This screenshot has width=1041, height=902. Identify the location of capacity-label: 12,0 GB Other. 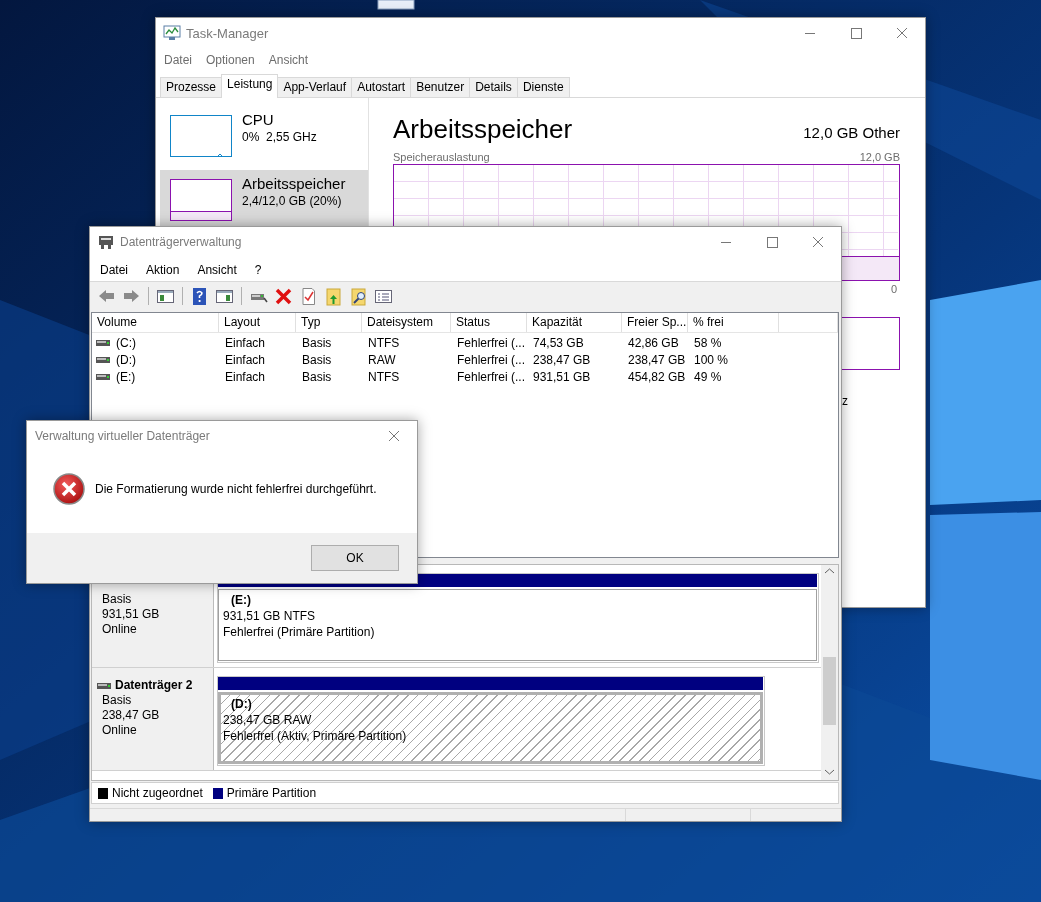
(851, 132).